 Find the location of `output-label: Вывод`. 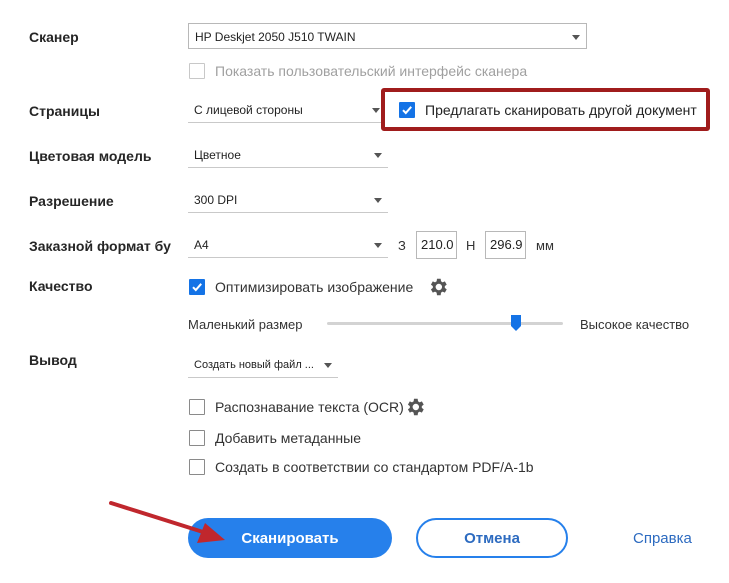

output-label: Вывод is located at coordinates (53, 360).